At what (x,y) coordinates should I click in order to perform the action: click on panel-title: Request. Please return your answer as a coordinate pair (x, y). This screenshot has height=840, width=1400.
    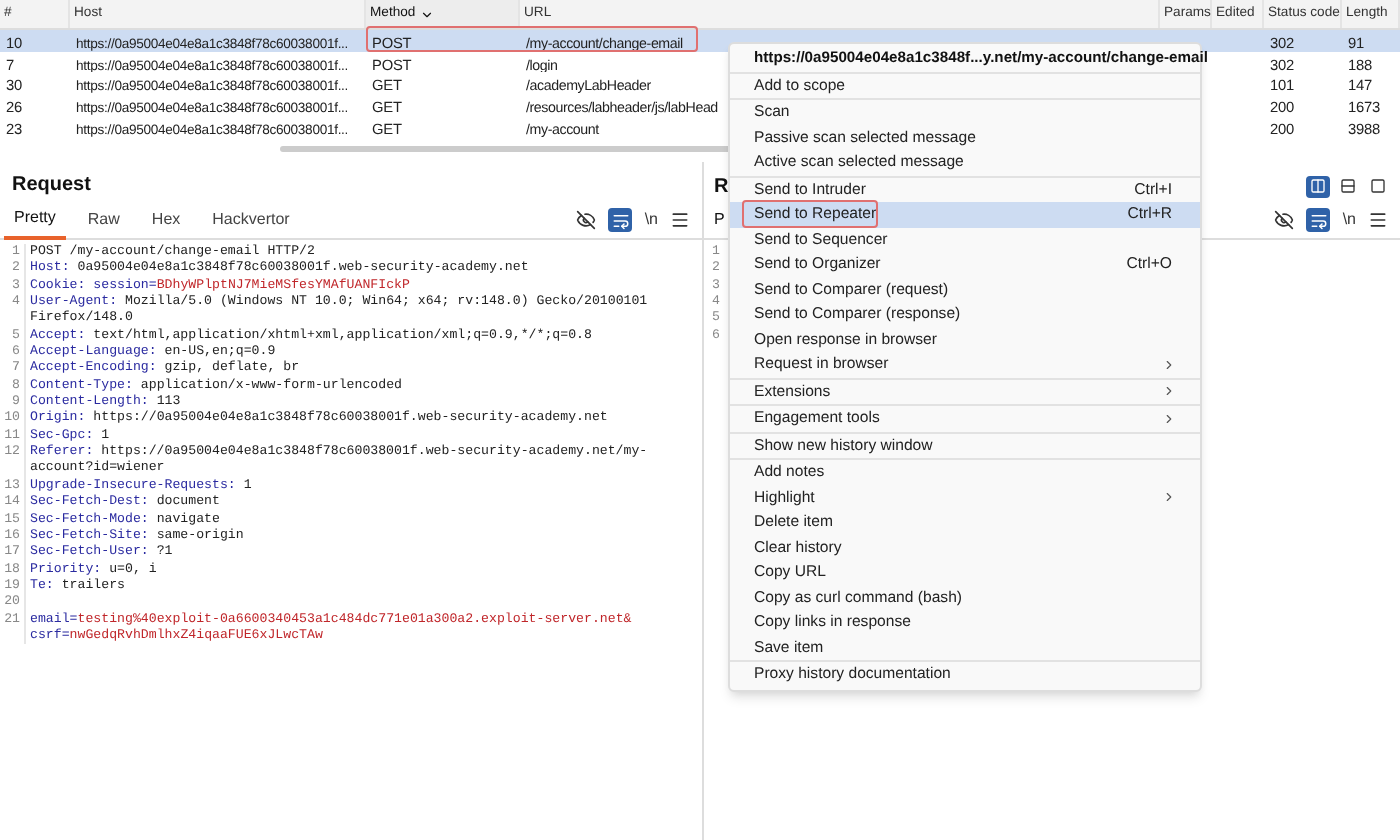
    Looking at the image, I should click on (51, 186).